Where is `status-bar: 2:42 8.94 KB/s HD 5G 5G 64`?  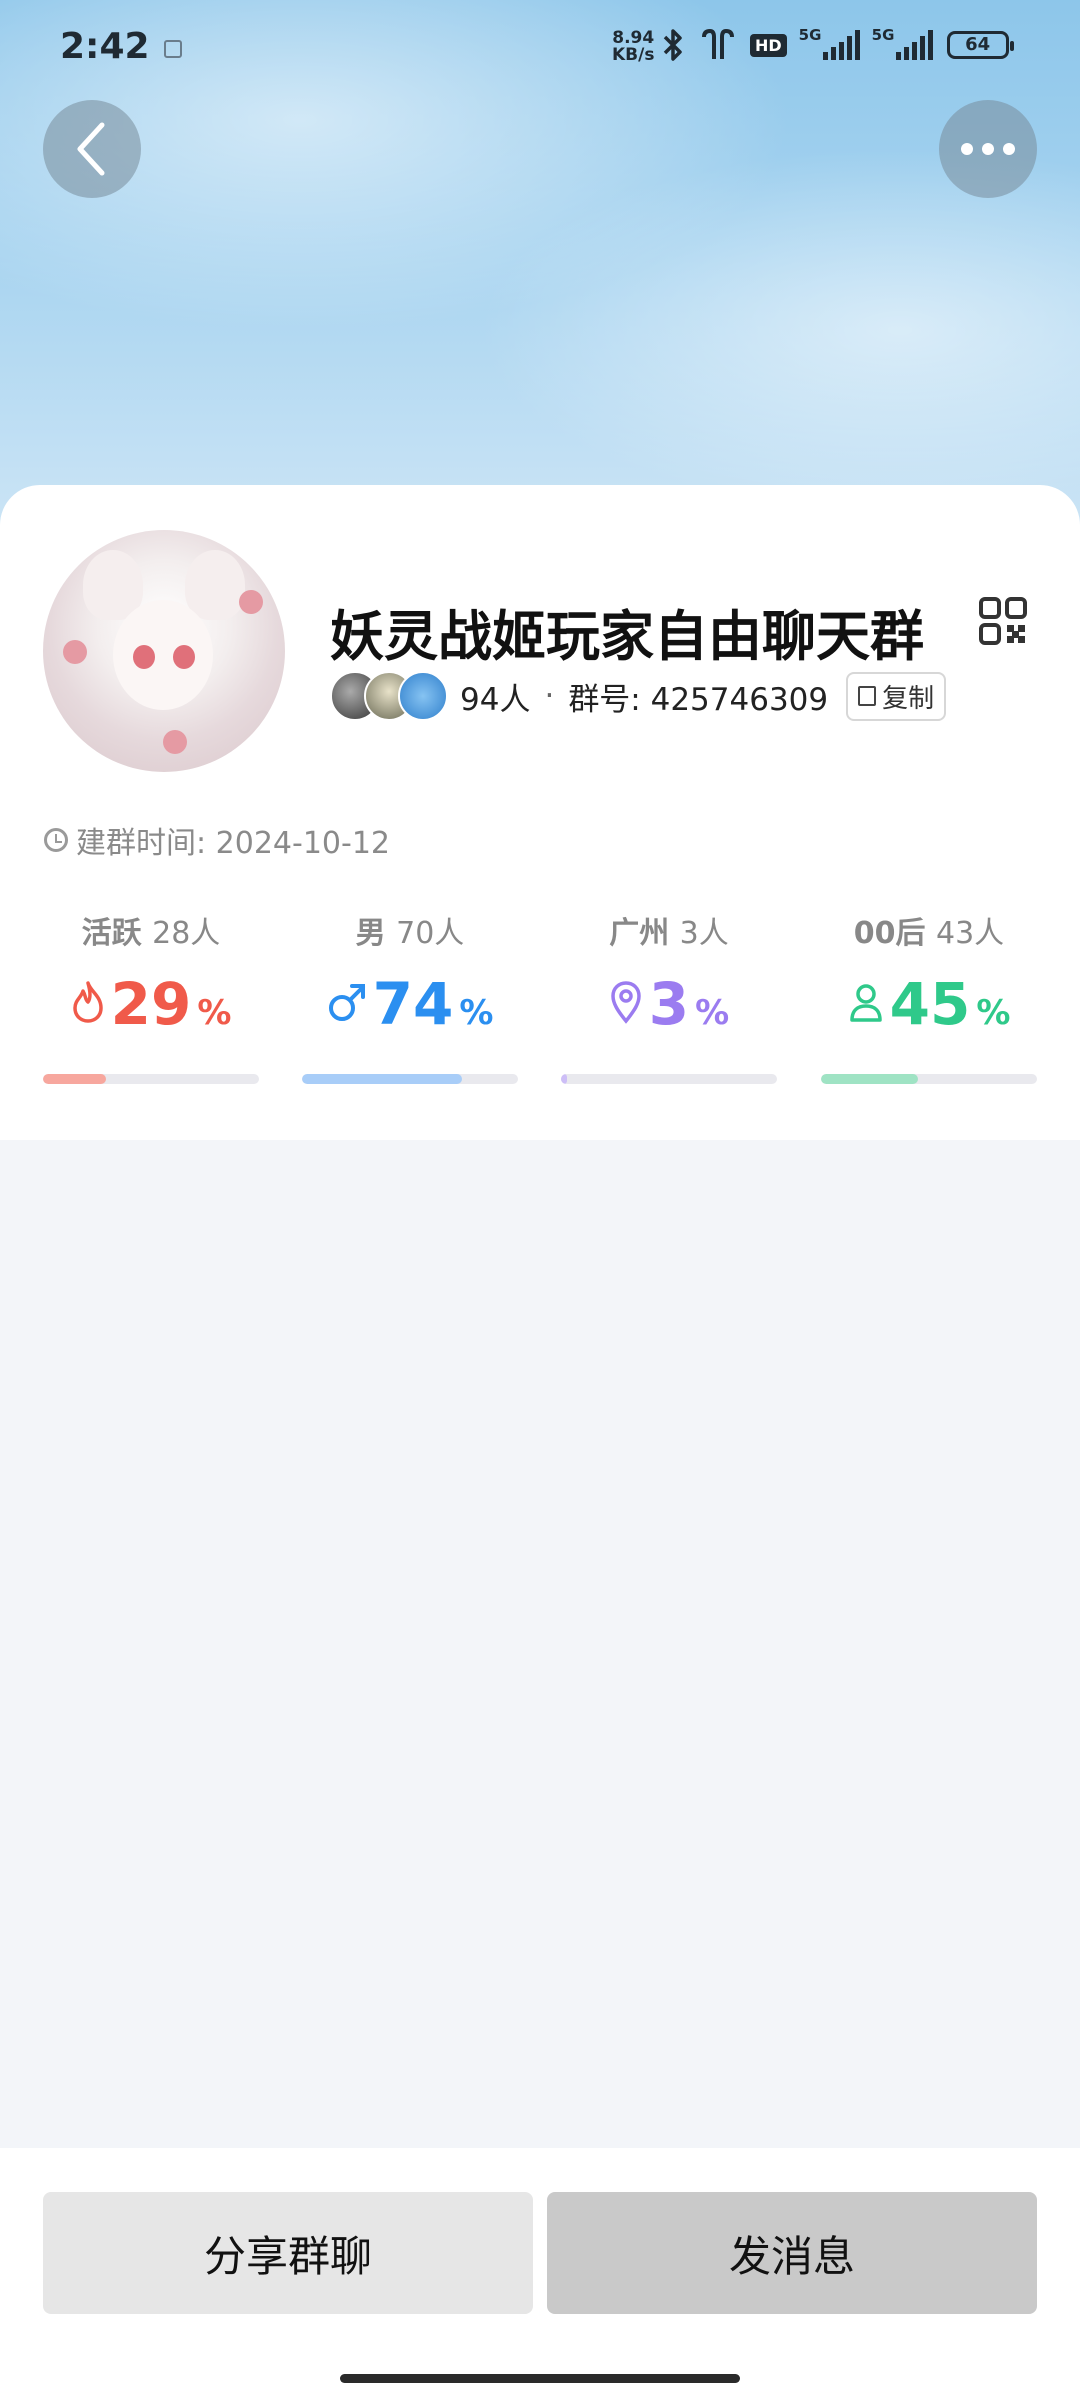
status-bar: 2:42 8.94 KB/s HD 5G 5G 64 is located at coordinates (540, 48).